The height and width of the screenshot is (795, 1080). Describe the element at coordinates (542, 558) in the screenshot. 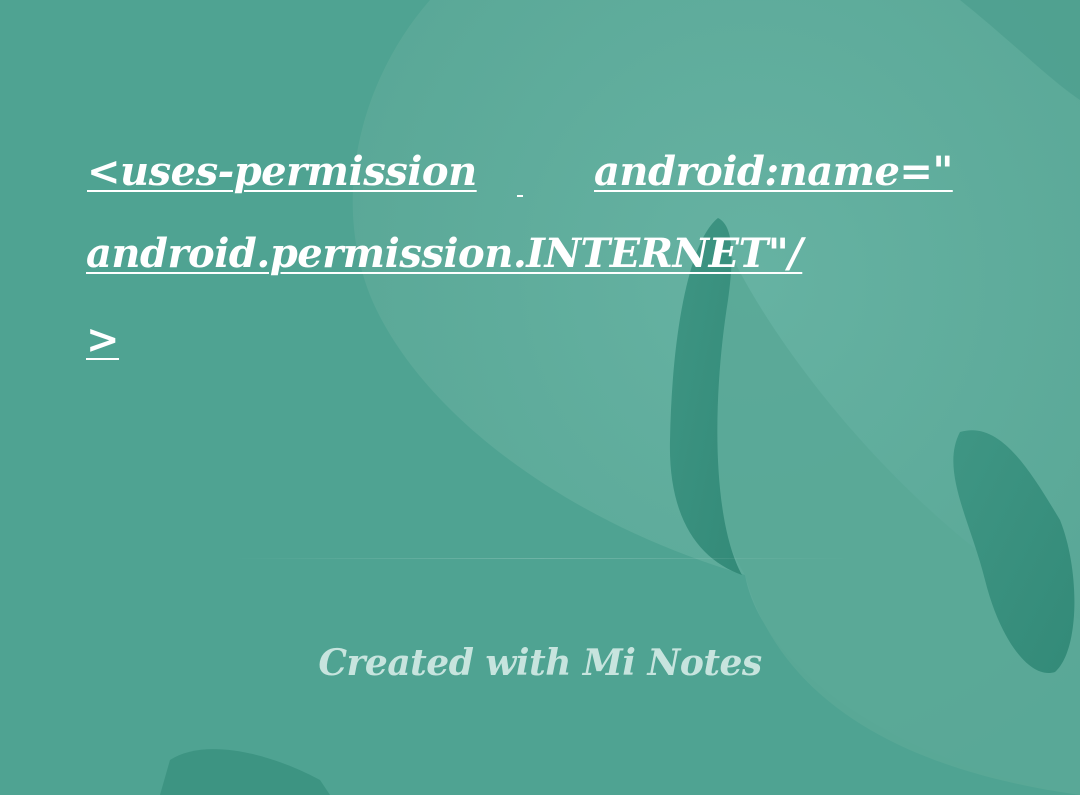

I see `divider` at that location.